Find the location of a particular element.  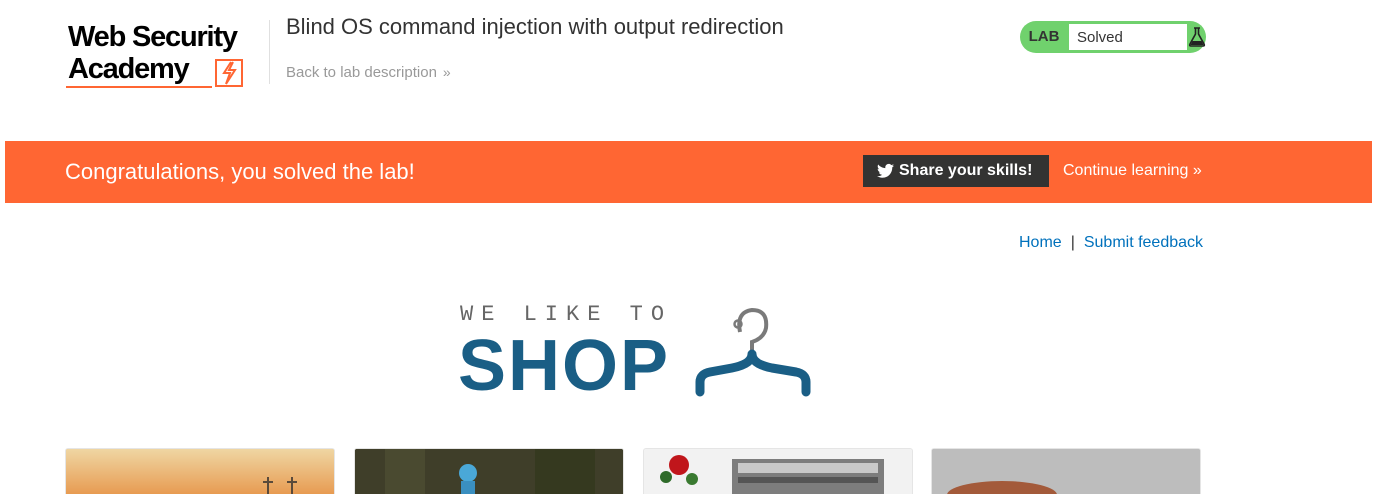

sunset-crosses-image is located at coordinates (200, 471).